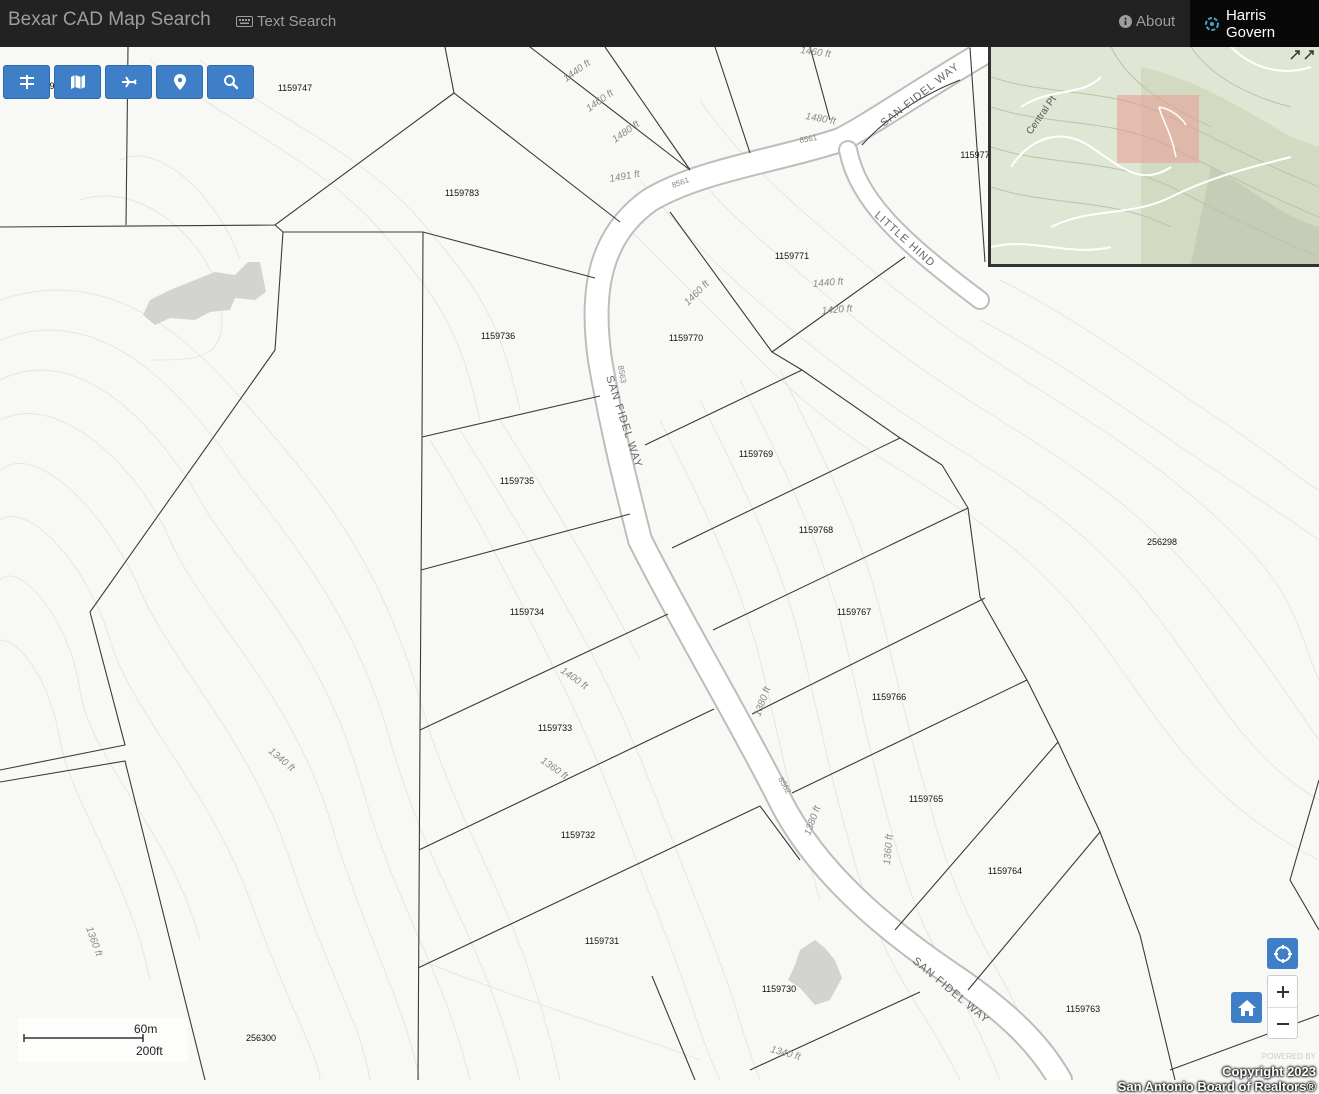 The image size is (1319, 1094). Describe the element at coordinates (1158, 129) in the screenshot. I see `overview-extent-box` at that location.